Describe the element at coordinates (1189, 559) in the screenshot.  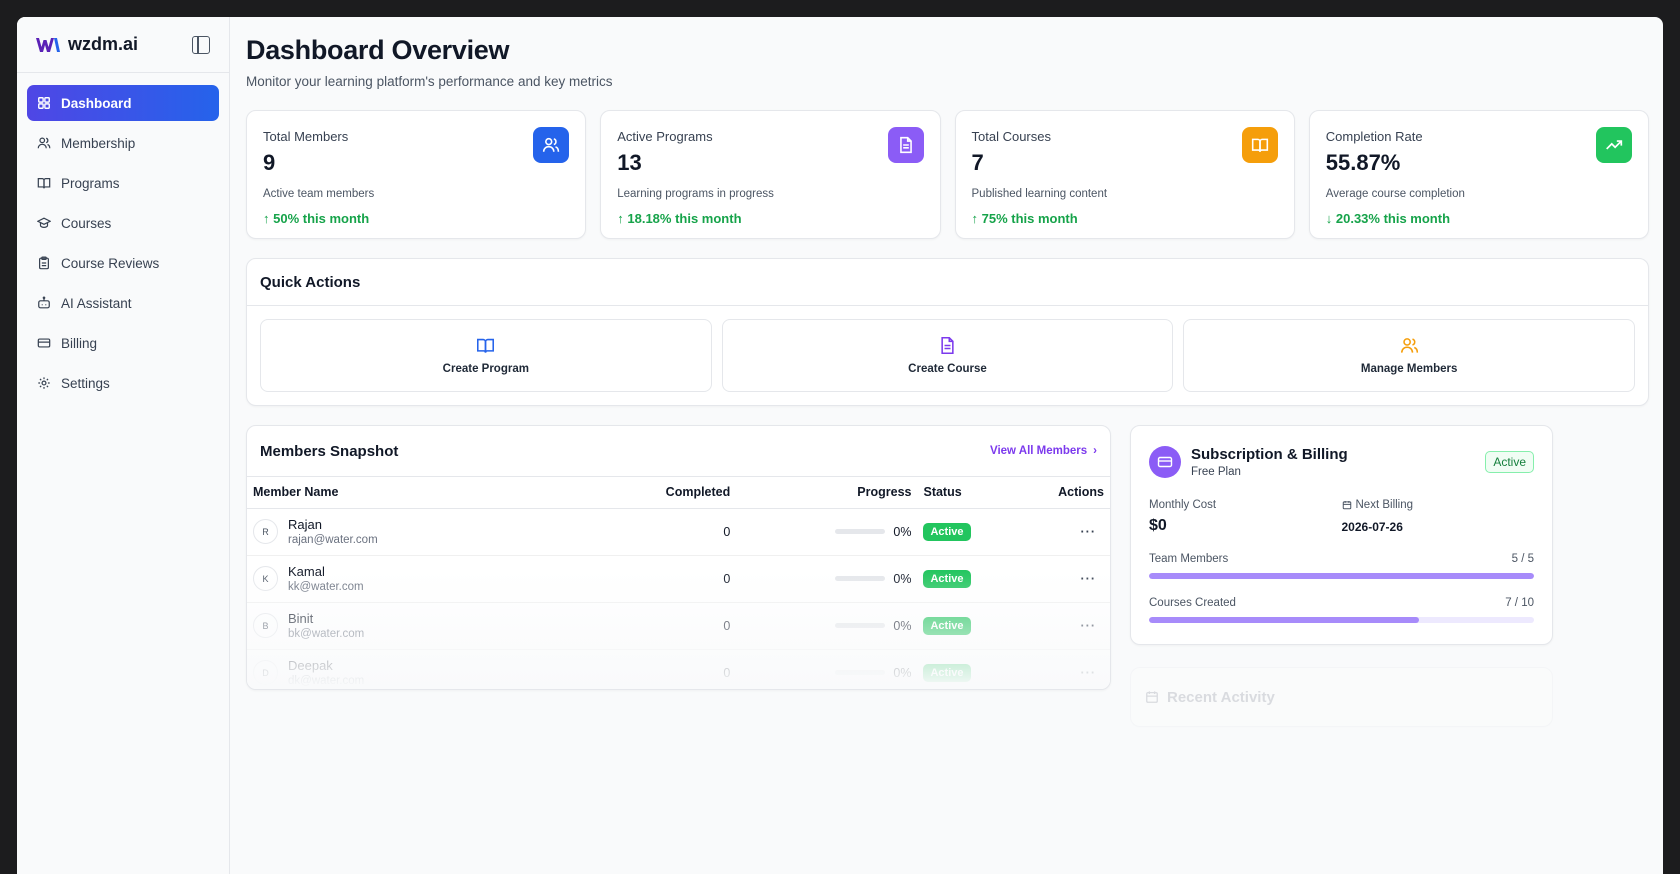
I see `usage-label: Team Members` at that location.